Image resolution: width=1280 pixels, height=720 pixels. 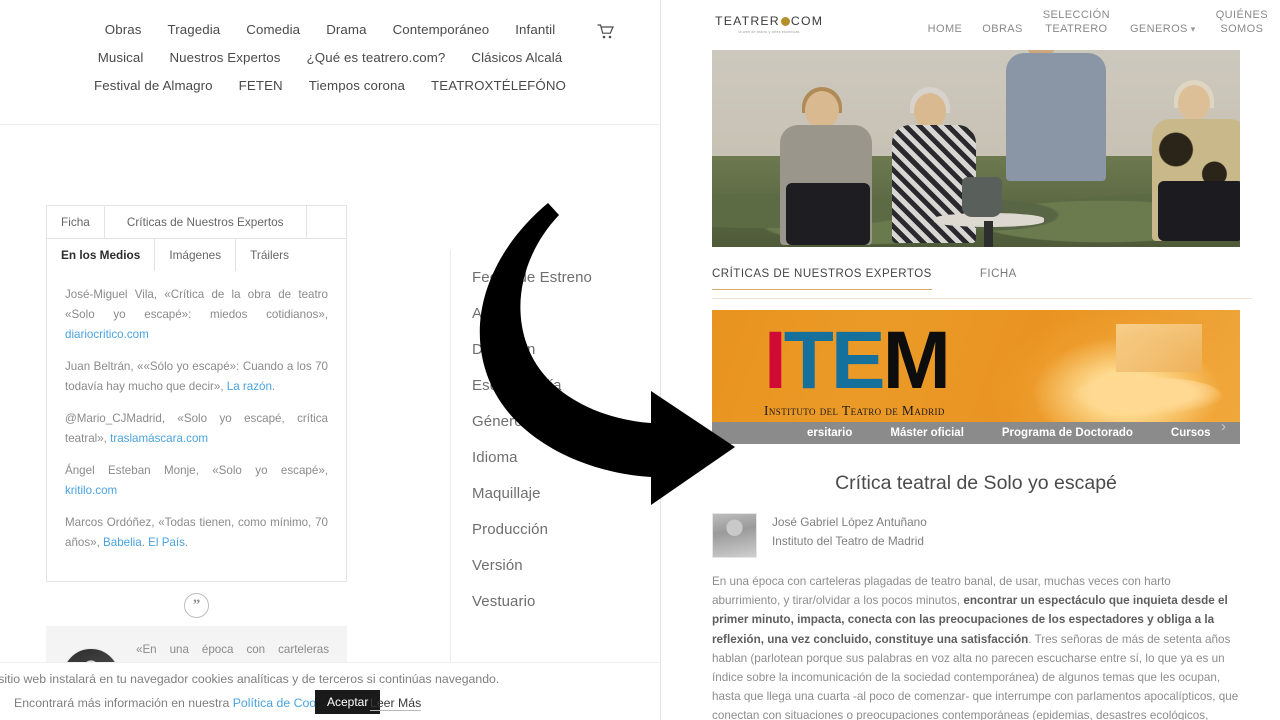 I want to click on menu-item-seleccion-teatrero: SELECCIÓN TEATRERO, so click(x=1076, y=22).